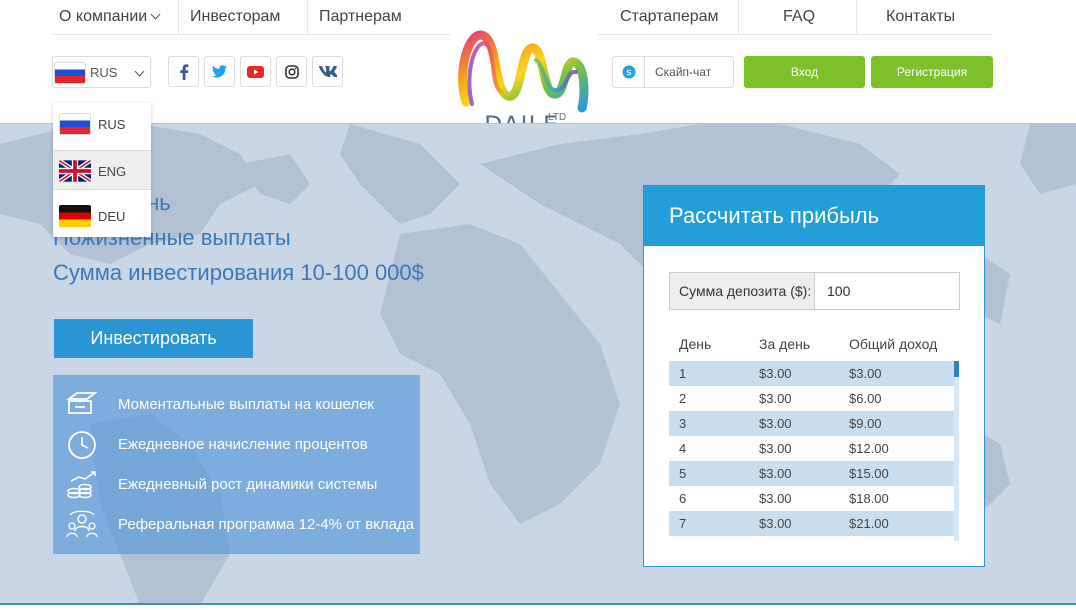 The width and height of the screenshot is (1076, 610). I want to click on hero-line-3: Сумма инвестирования 10-100 000$, so click(238, 272).